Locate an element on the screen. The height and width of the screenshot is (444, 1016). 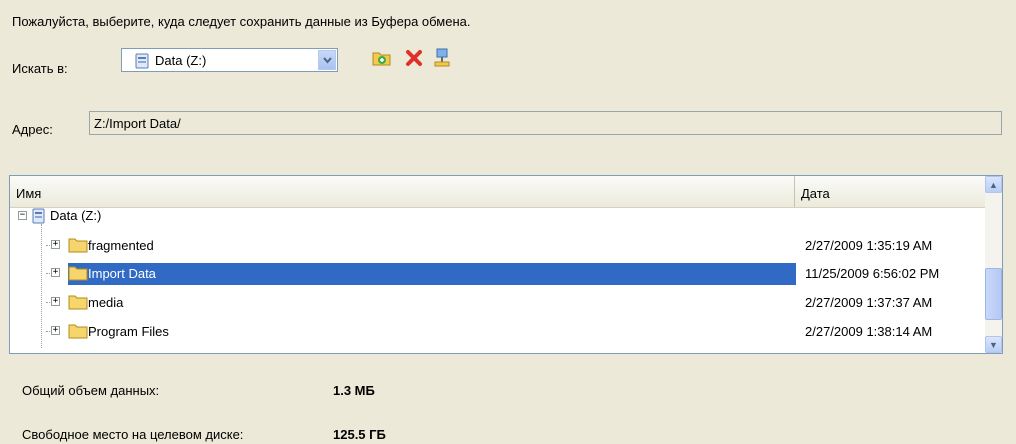
folder-name: media is located at coordinates (106, 302).